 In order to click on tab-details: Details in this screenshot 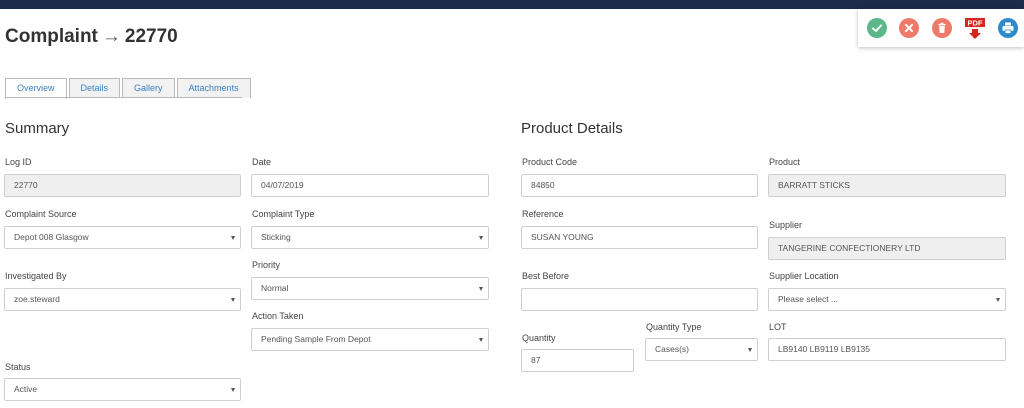, I will do `click(94, 88)`.